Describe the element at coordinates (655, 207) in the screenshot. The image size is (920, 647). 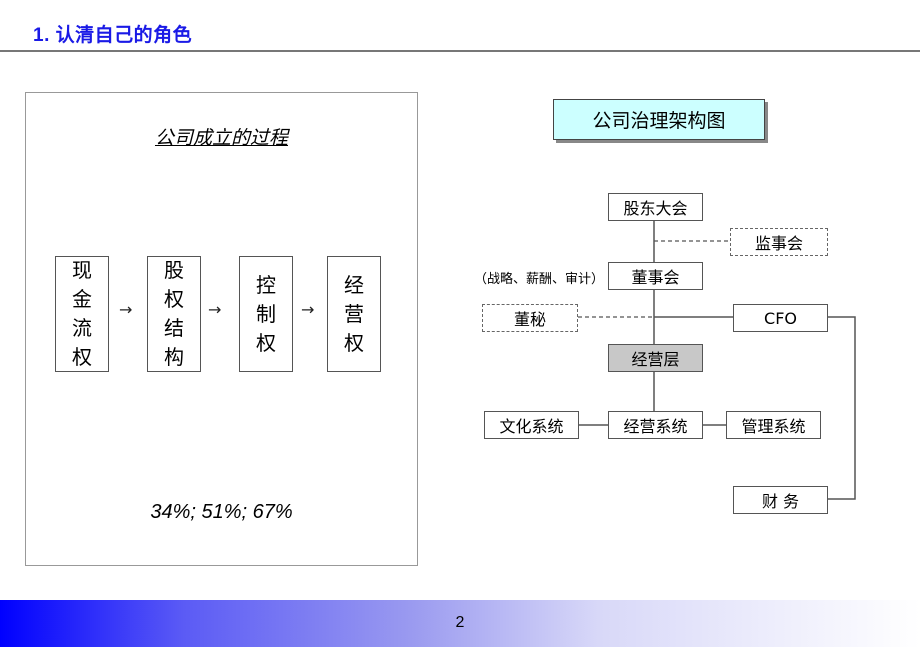
I see `node-shareholders-meeting: 股东大会` at that location.